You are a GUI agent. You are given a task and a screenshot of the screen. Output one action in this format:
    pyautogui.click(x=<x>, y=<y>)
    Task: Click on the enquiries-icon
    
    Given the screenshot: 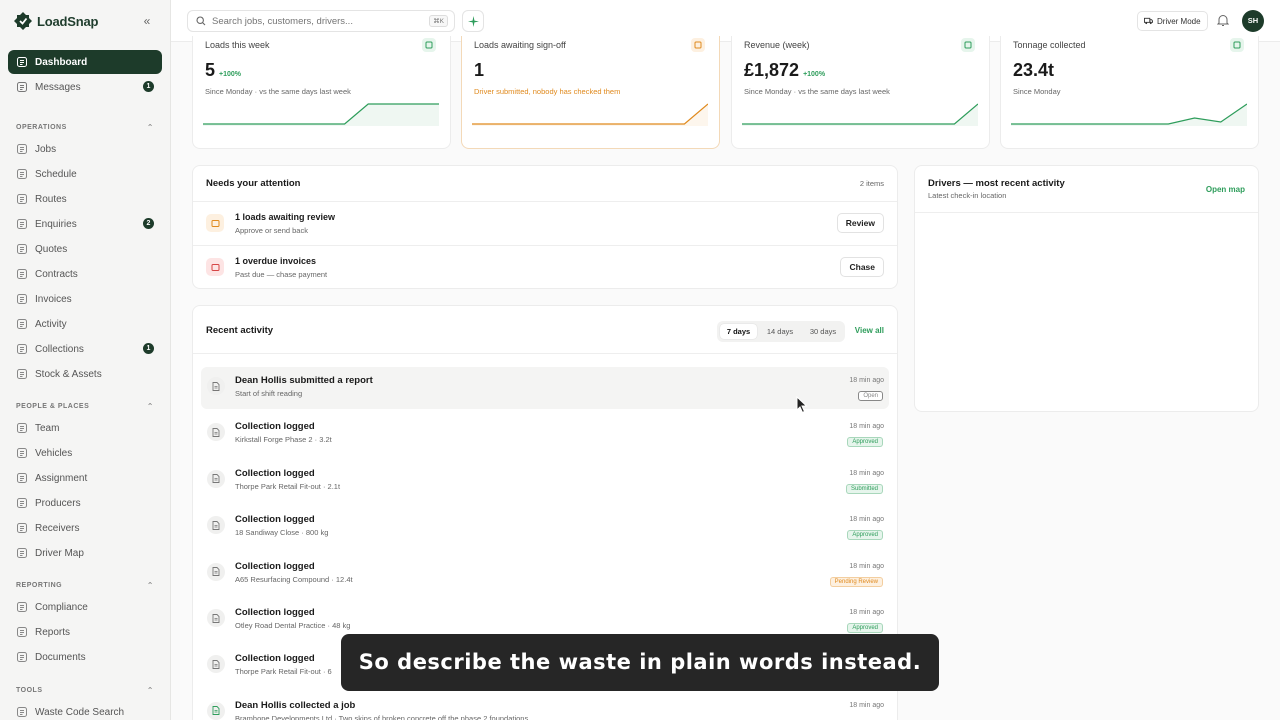 What is the action you would take?
    pyautogui.click(x=22, y=224)
    